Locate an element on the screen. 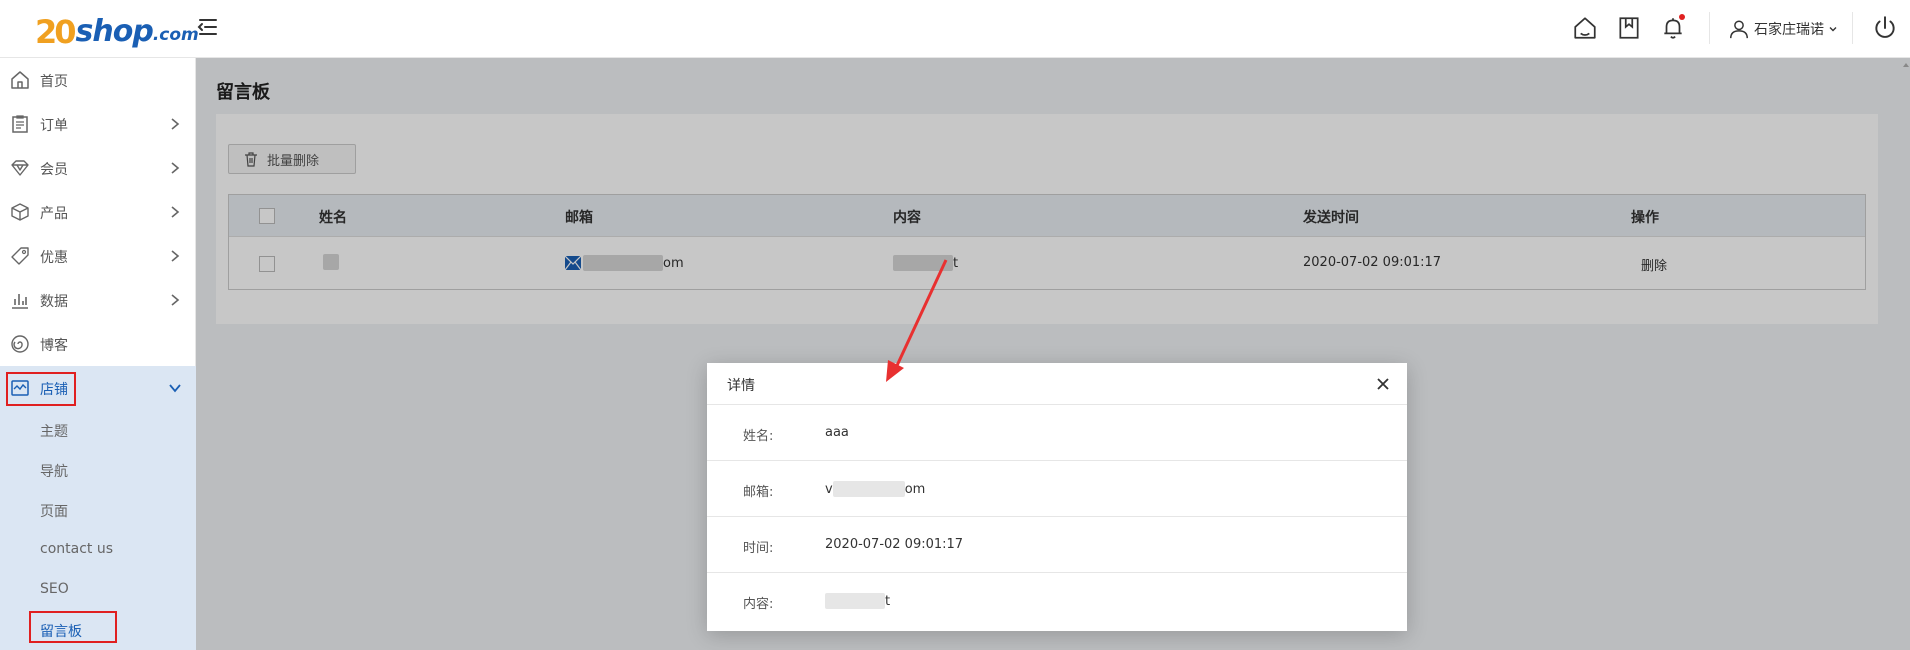 The image size is (1910, 650). email-prefix: v is located at coordinates (829, 489).